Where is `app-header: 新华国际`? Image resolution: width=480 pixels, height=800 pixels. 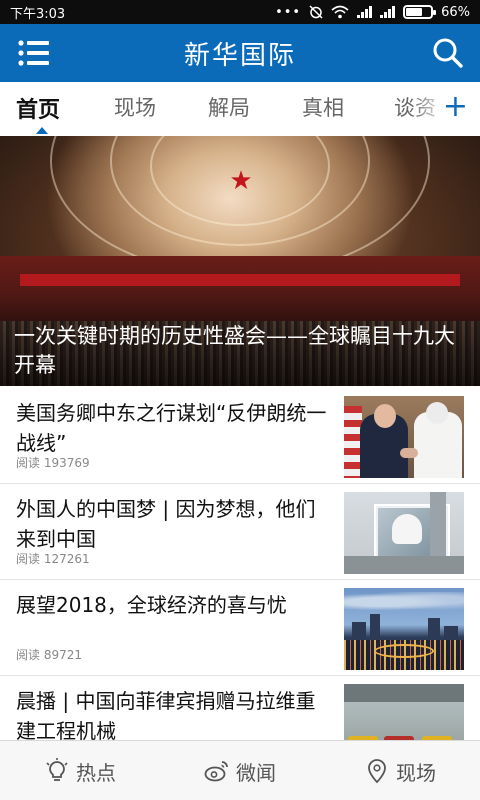 app-header: 新华国际 is located at coordinates (240, 53).